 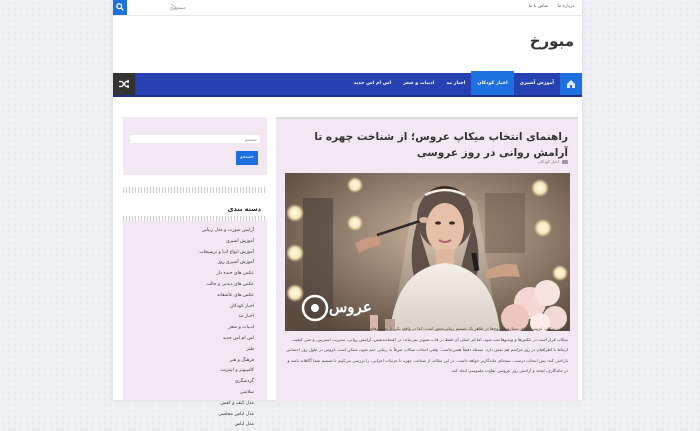 I want to click on sidebar-search-widget: جستجو, so click(x=195, y=146).